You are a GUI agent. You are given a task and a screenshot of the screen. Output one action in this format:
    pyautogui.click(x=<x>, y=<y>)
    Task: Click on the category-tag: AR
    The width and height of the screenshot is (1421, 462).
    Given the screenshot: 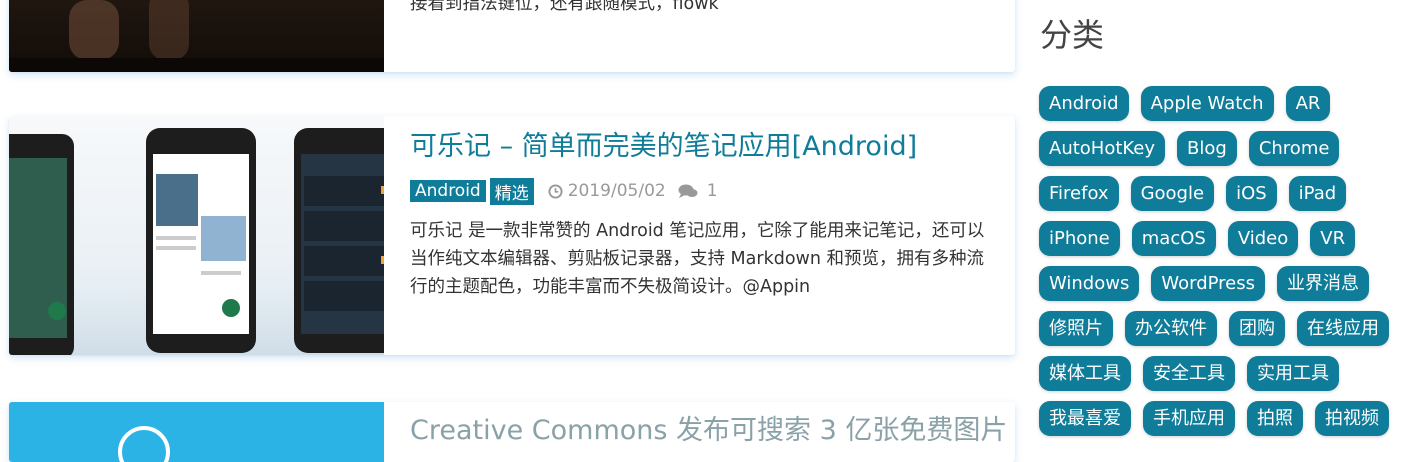 What is the action you would take?
    pyautogui.click(x=1308, y=103)
    